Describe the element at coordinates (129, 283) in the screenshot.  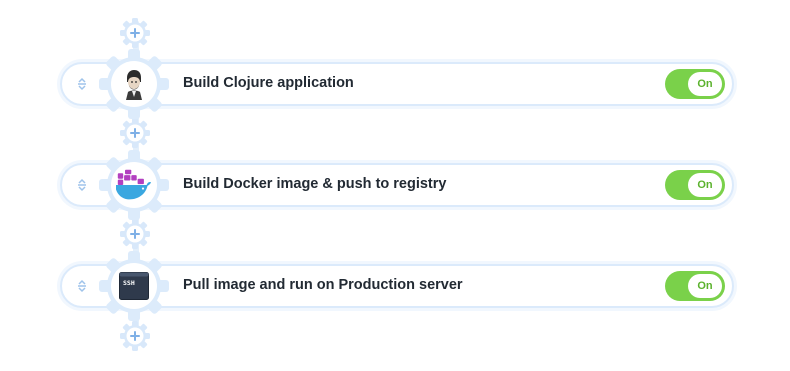
I see `ssh-label: SSH` at that location.